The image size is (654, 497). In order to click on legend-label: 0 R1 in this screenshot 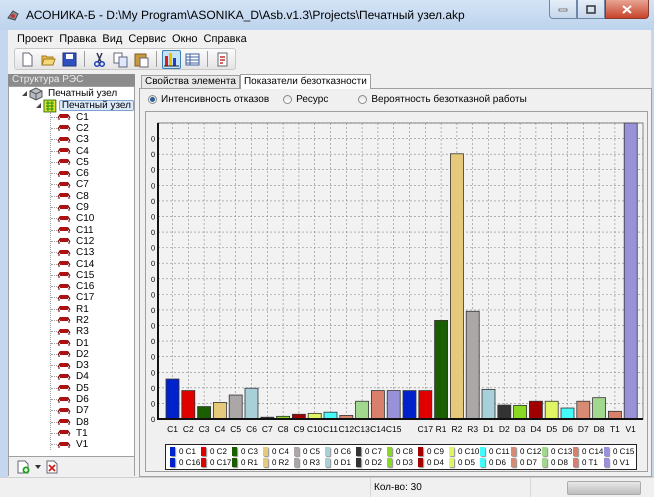, I will do `click(249, 462)`.